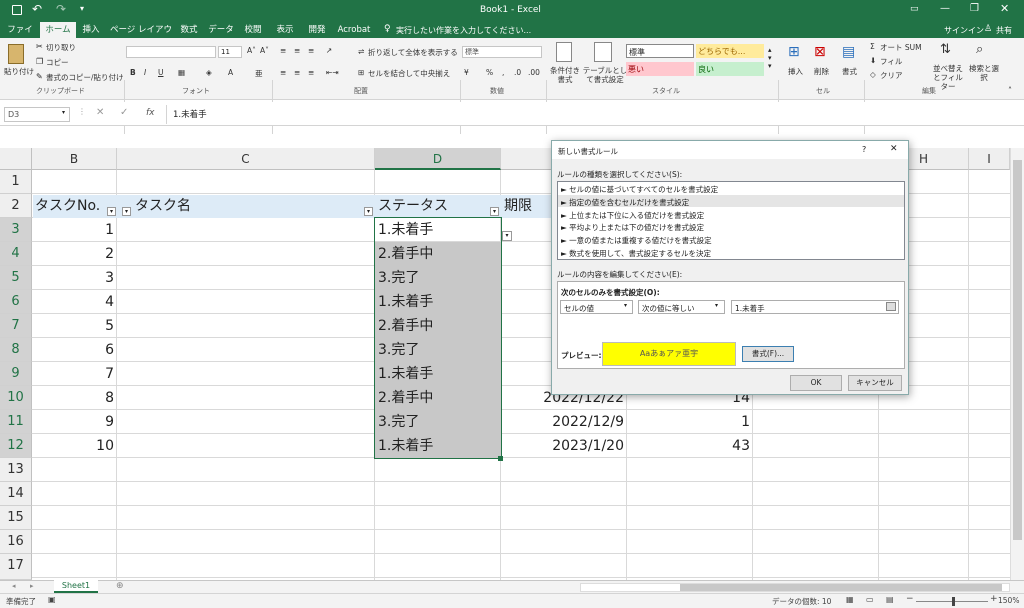 The width and height of the screenshot is (1024, 608). Describe the element at coordinates (235, 206) in the screenshot. I see `header-task-name: タスク名` at that location.